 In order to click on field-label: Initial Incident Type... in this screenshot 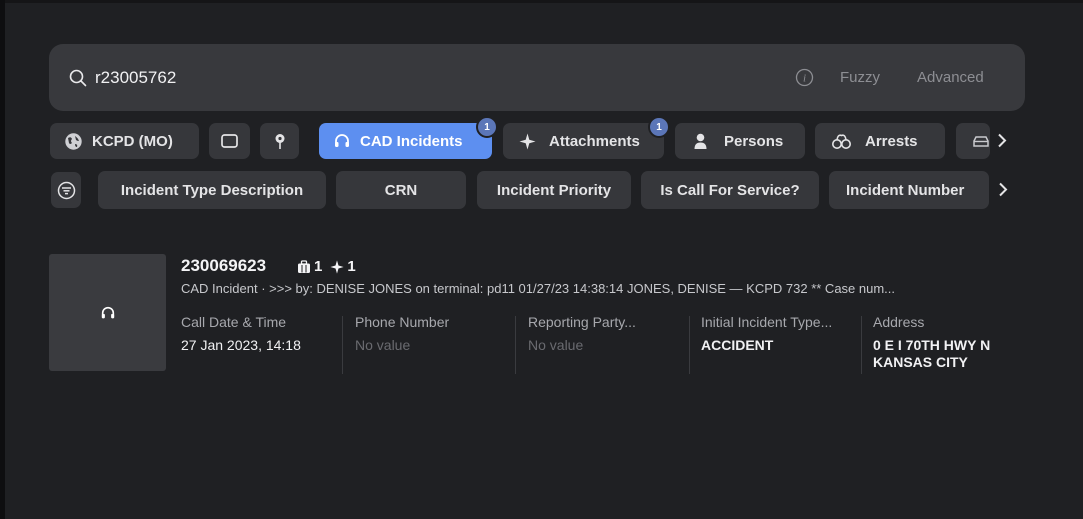, I will do `click(767, 322)`.